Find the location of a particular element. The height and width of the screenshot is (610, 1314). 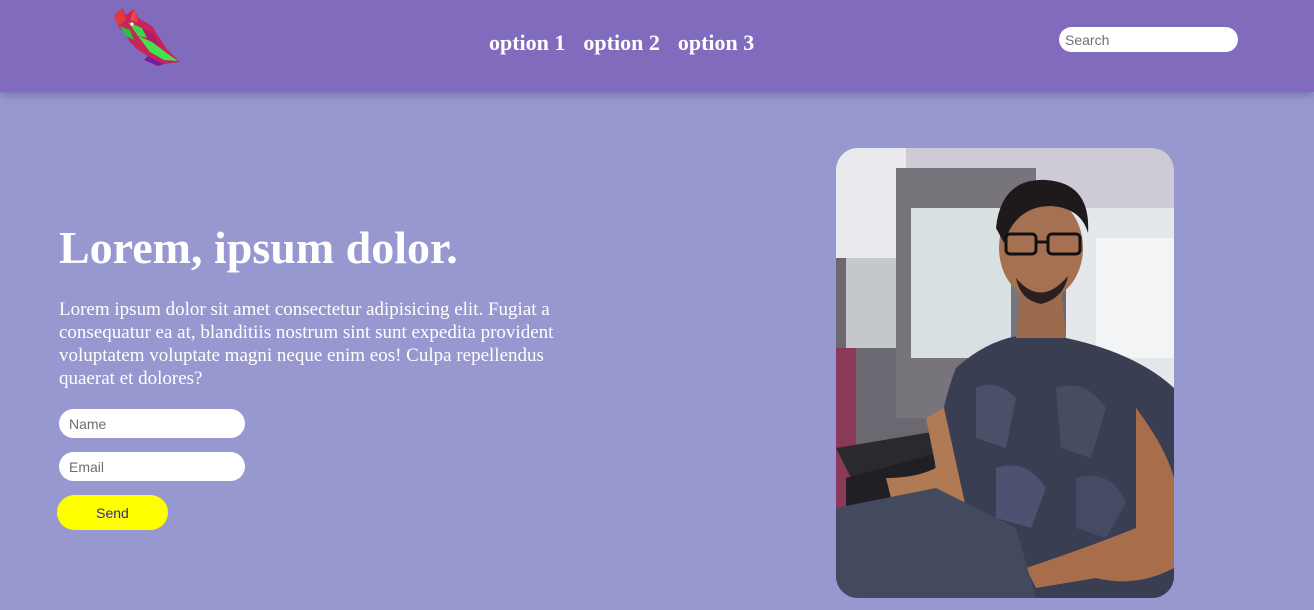

hero-title: Lorem, ipsum dolor. is located at coordinates (258, 247).